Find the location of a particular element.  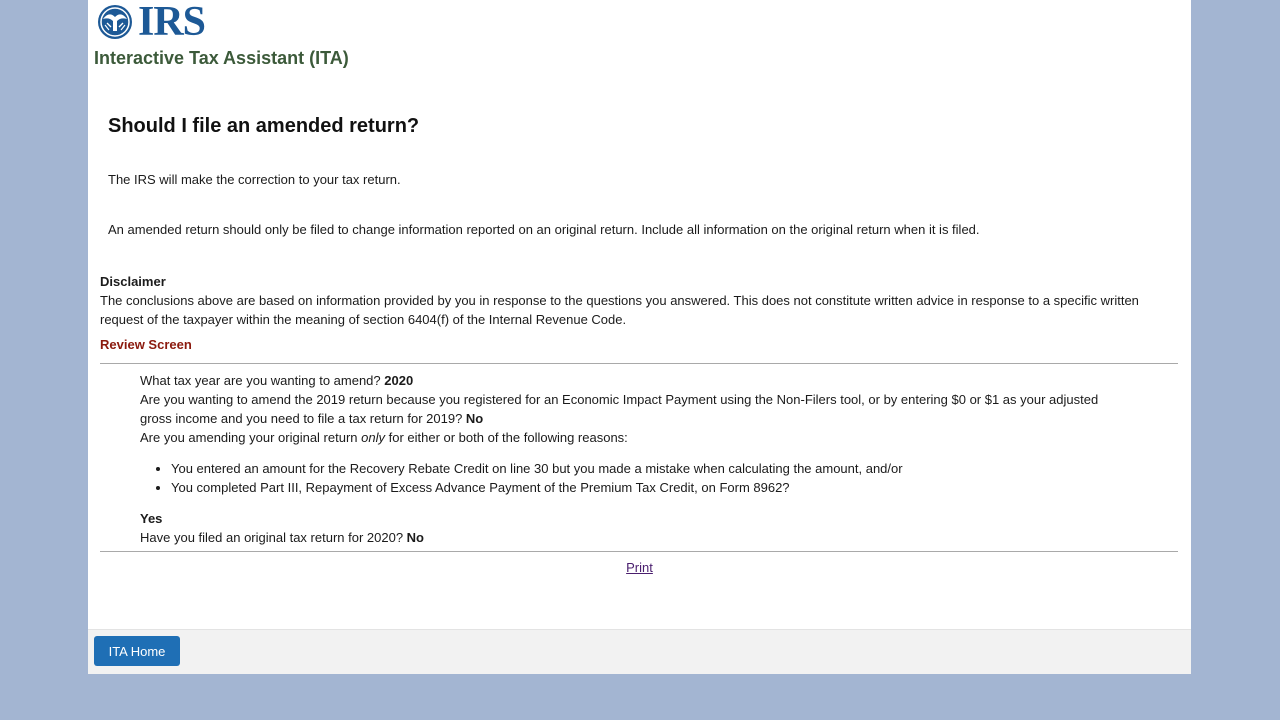

irs-logo: IRS is located at coordinates (152, 22).